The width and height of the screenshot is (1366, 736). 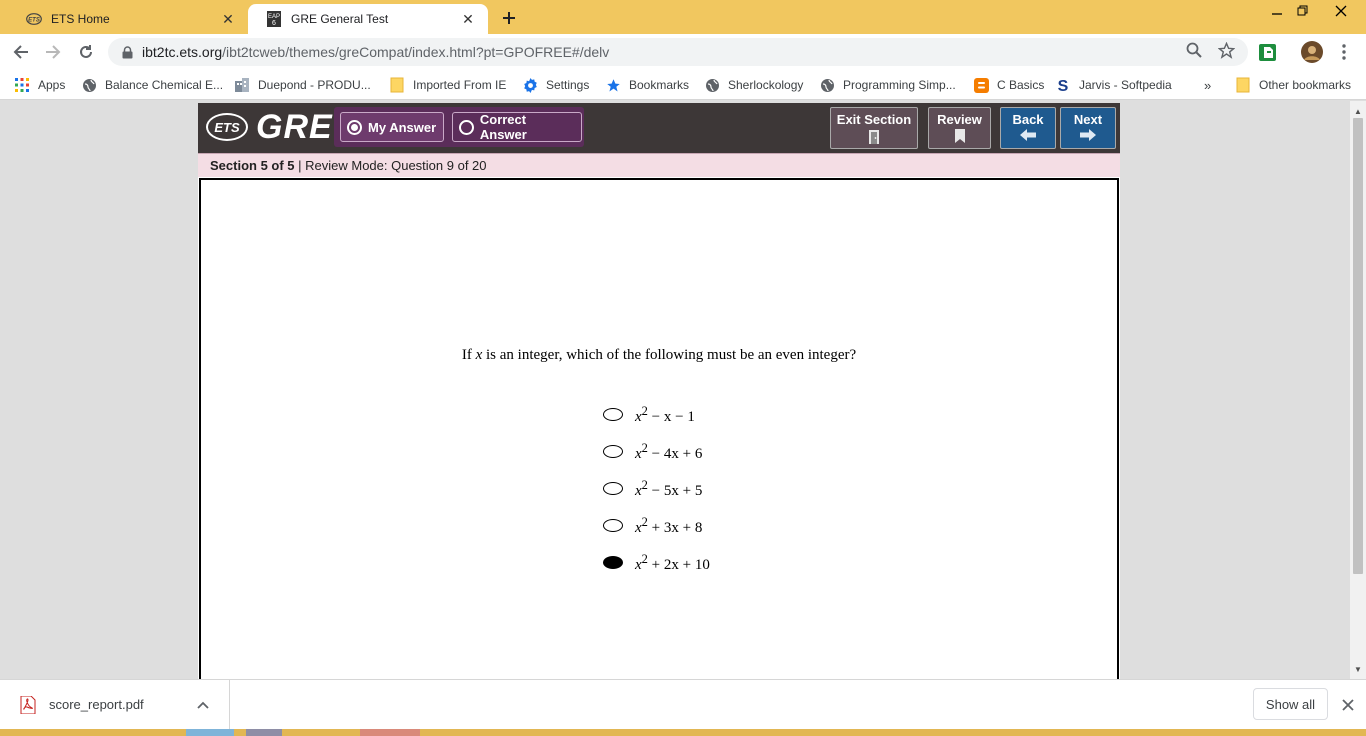 I want to click on choice-option-selected: x2 + 2x + 10, so click(x=656, y=562).